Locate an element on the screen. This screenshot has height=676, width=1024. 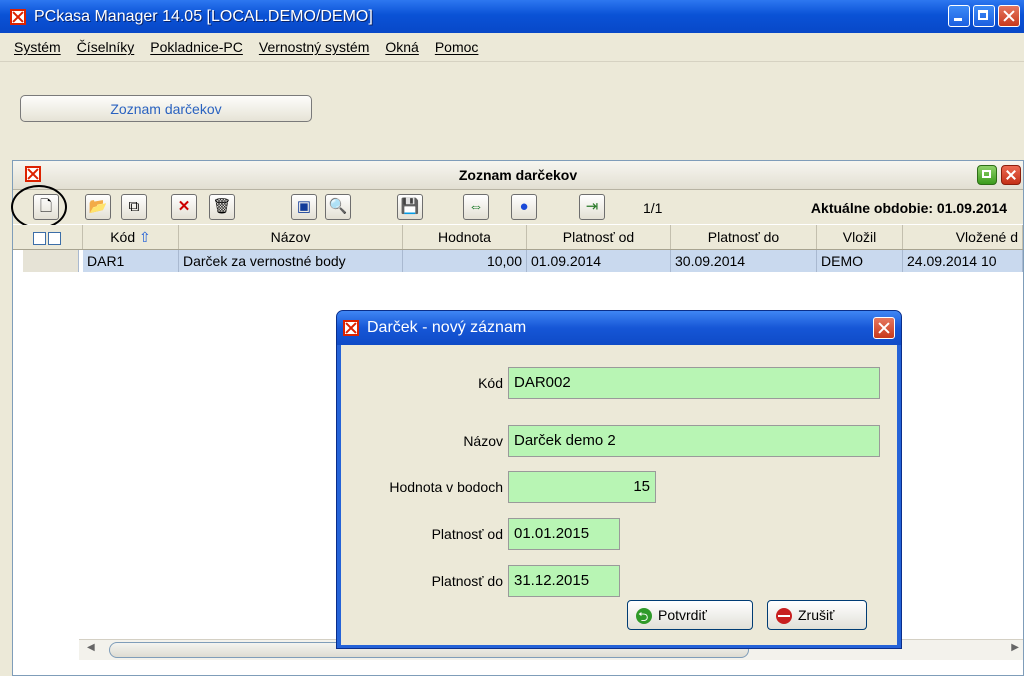
highlight-circle is located at coordinates (39, 207).